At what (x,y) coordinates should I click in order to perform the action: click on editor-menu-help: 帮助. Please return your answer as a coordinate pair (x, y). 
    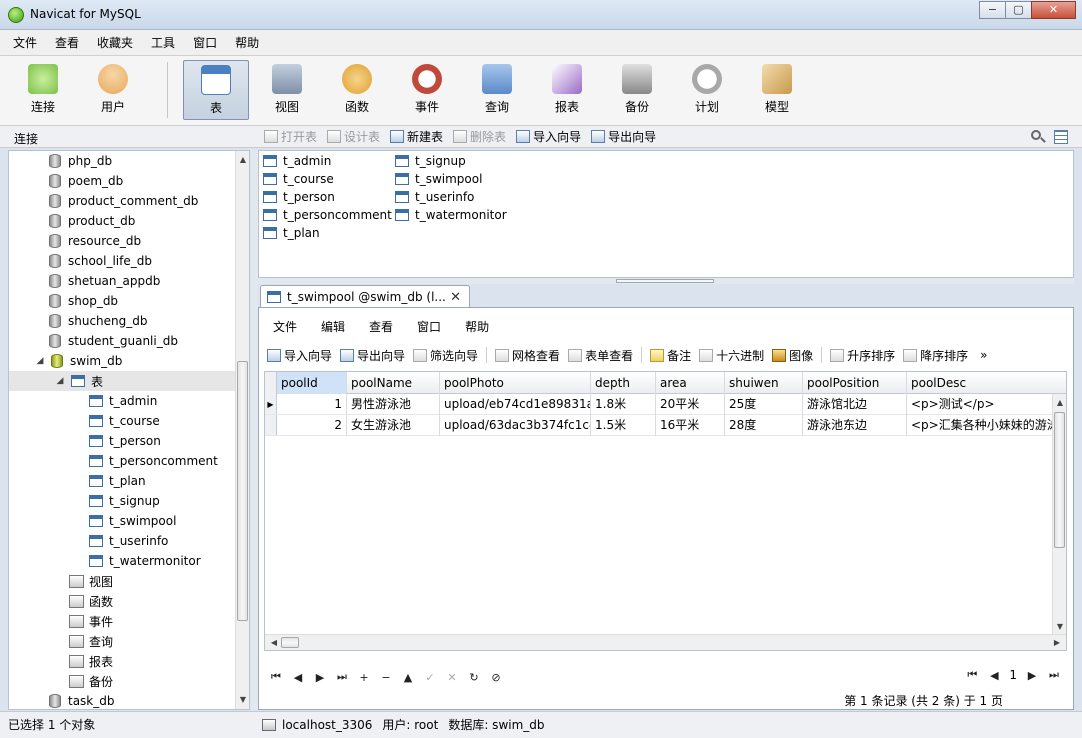
    Looking at the image, I should click on (477, 326).